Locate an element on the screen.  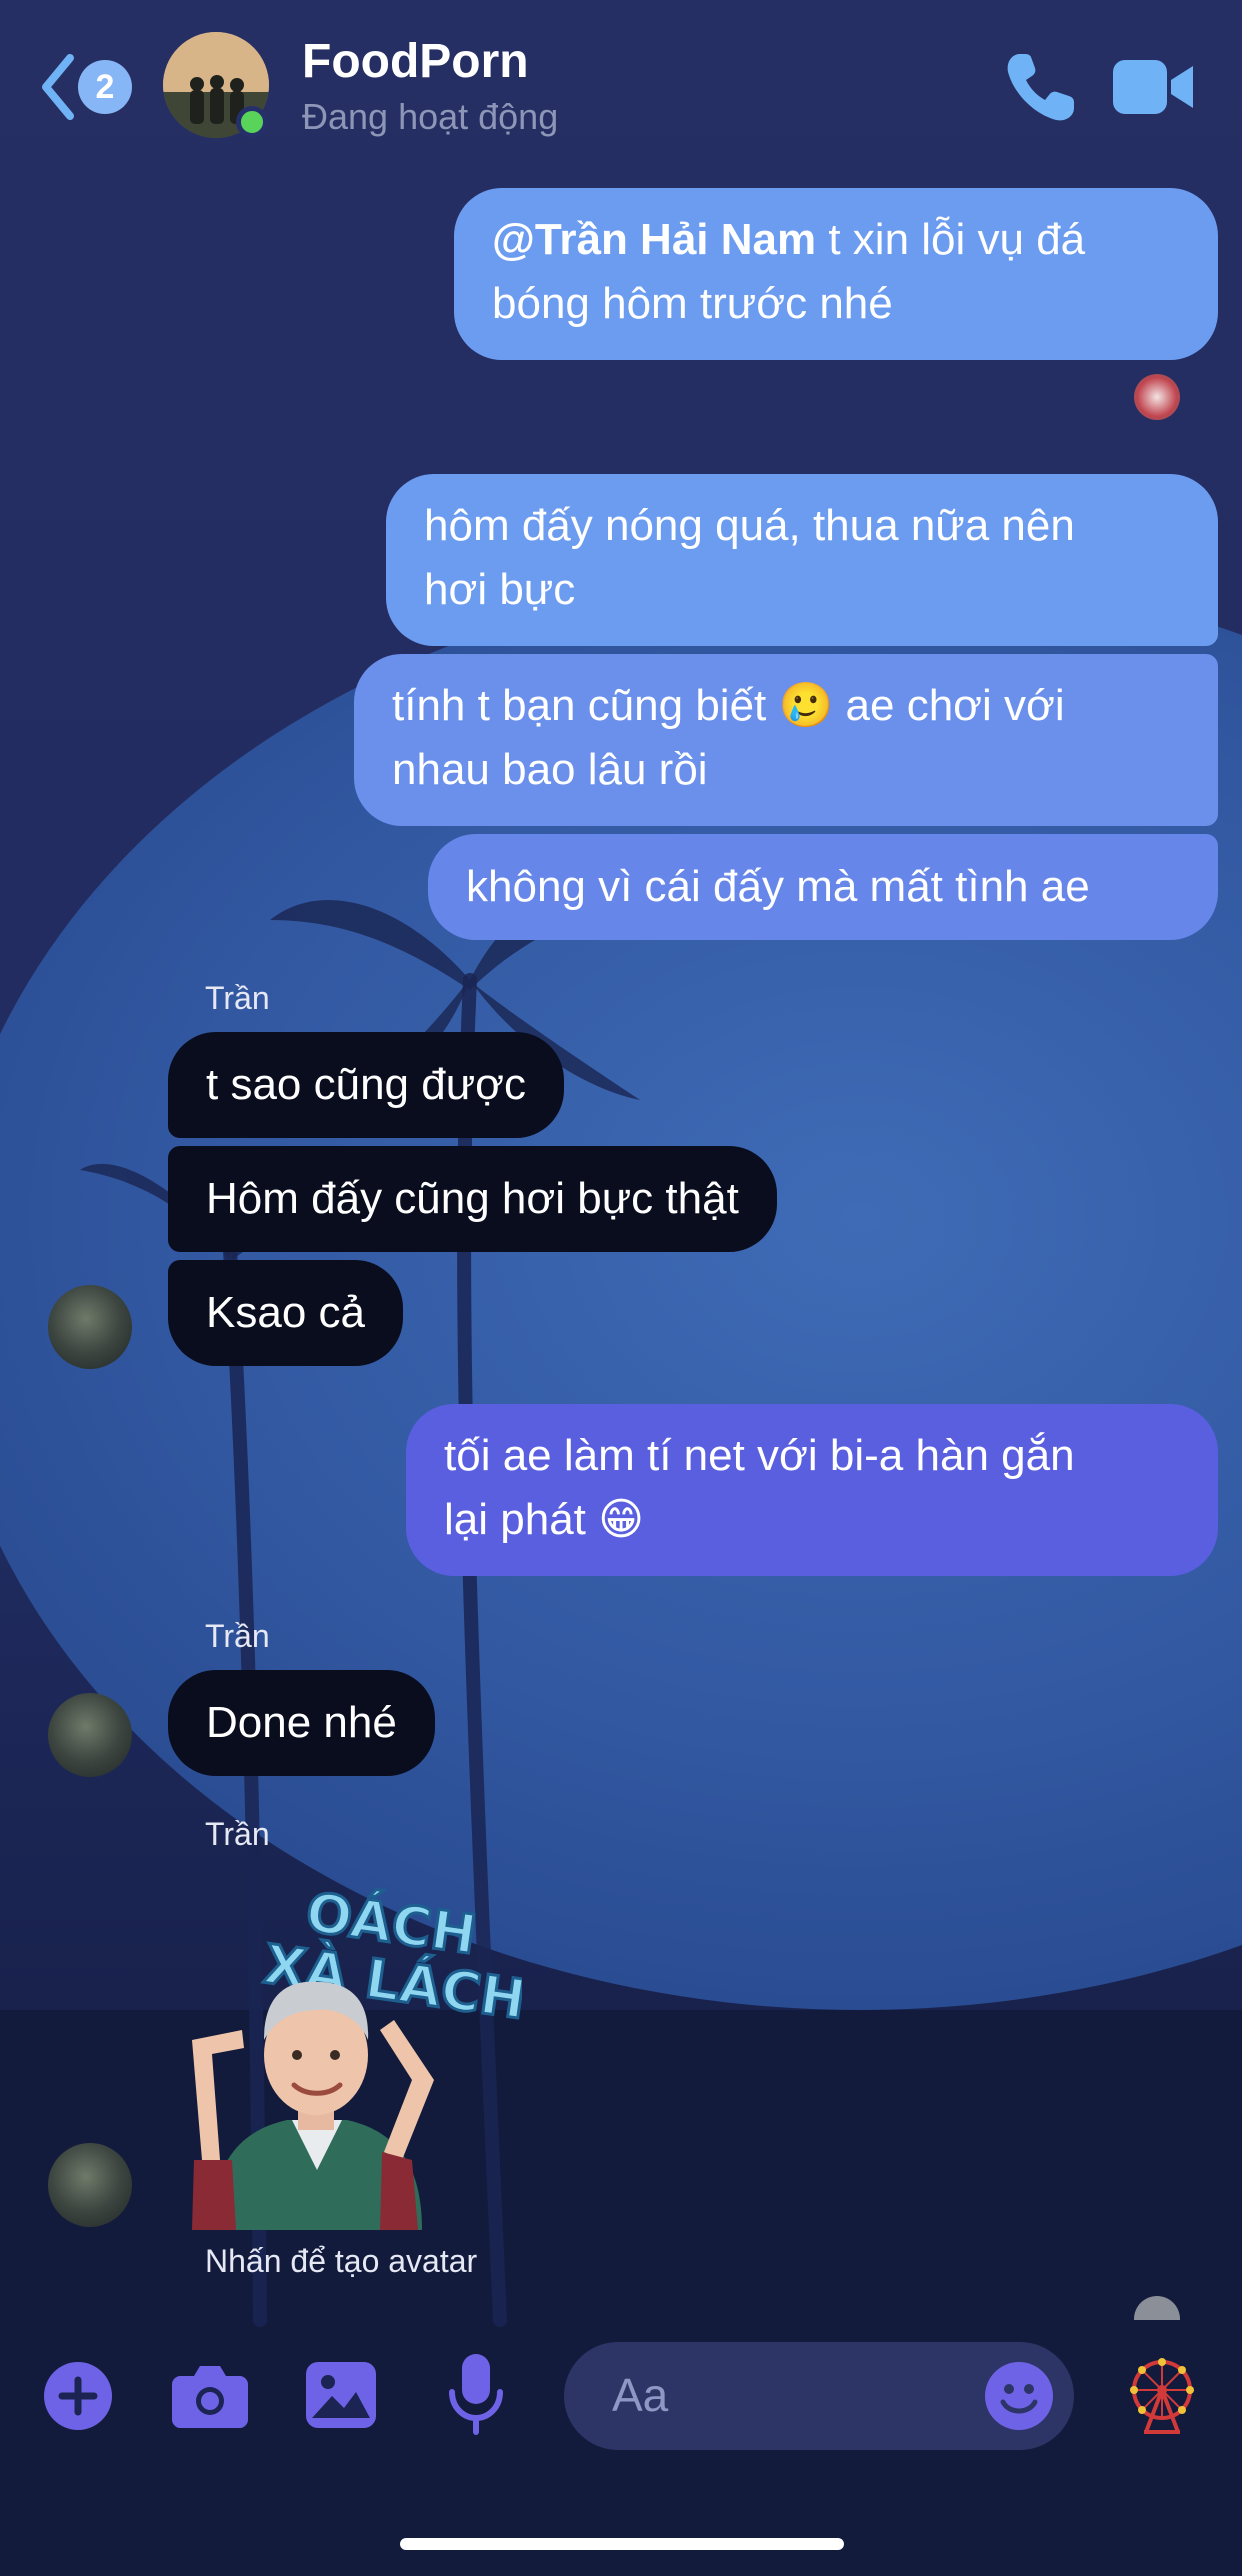
avatar-sticker: OÁCH XÀ LÁCH is located at coordinates (347, 2050).